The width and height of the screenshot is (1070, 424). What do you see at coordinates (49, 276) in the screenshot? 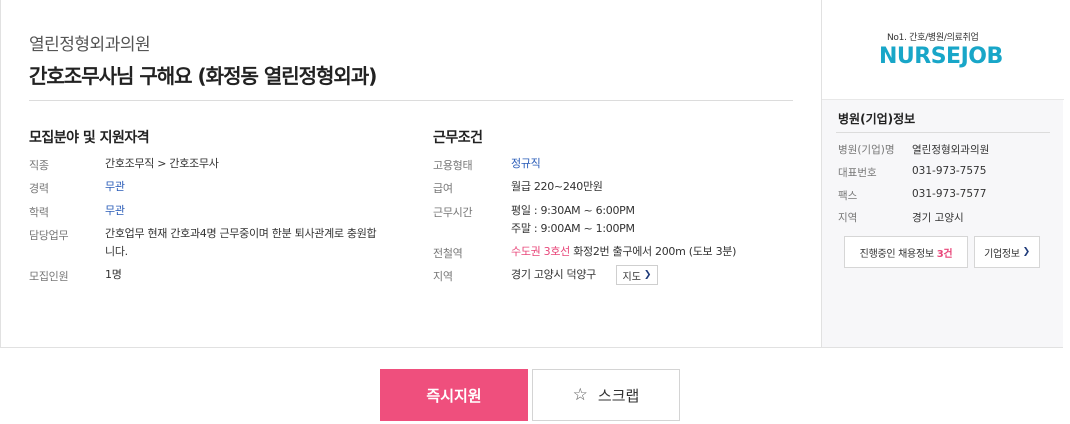
I see `recruit-label-headcount: 모집인원` at bounding box center [49, 276].